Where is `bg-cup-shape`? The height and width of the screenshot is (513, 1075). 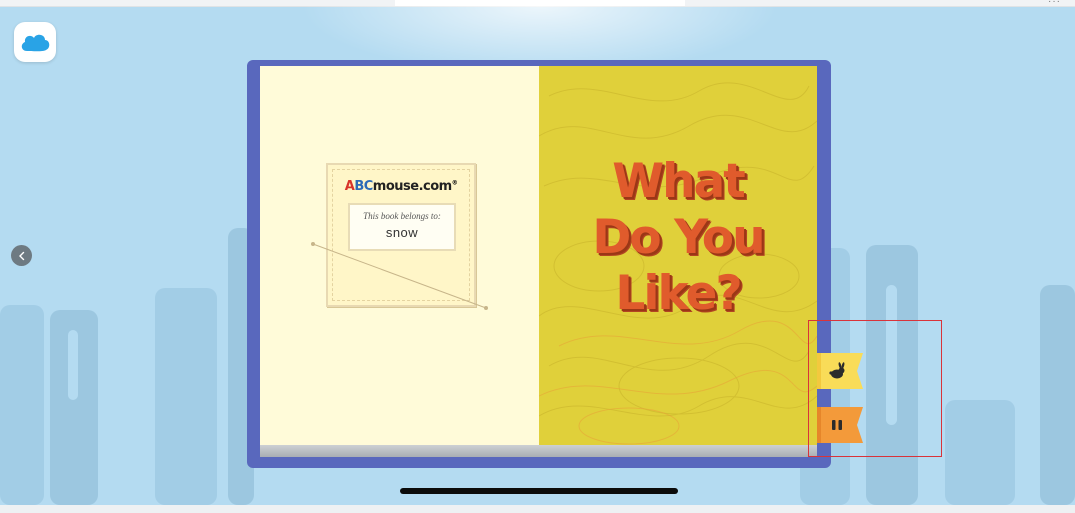
bg-cup-shape is located at coordinates (980, 452).